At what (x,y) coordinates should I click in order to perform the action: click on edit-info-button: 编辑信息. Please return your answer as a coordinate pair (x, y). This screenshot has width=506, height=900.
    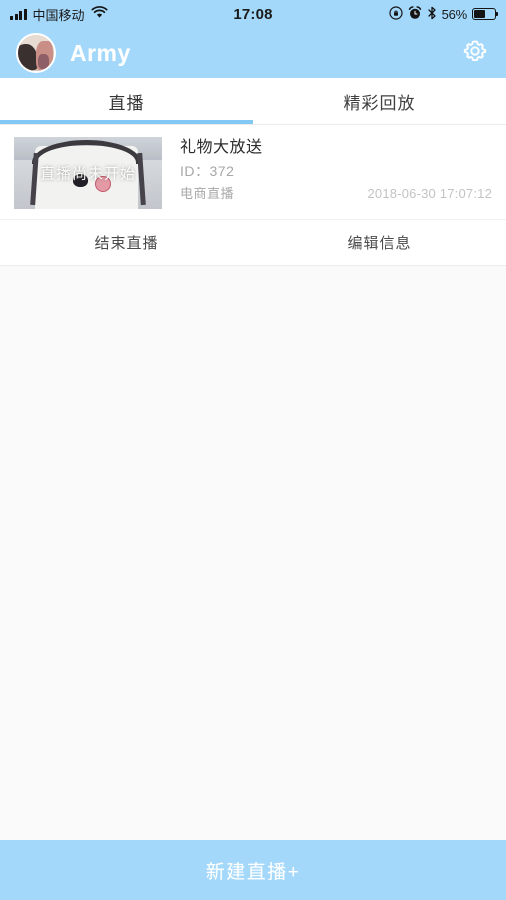
    Looking at the image, I should click on (379, 242).